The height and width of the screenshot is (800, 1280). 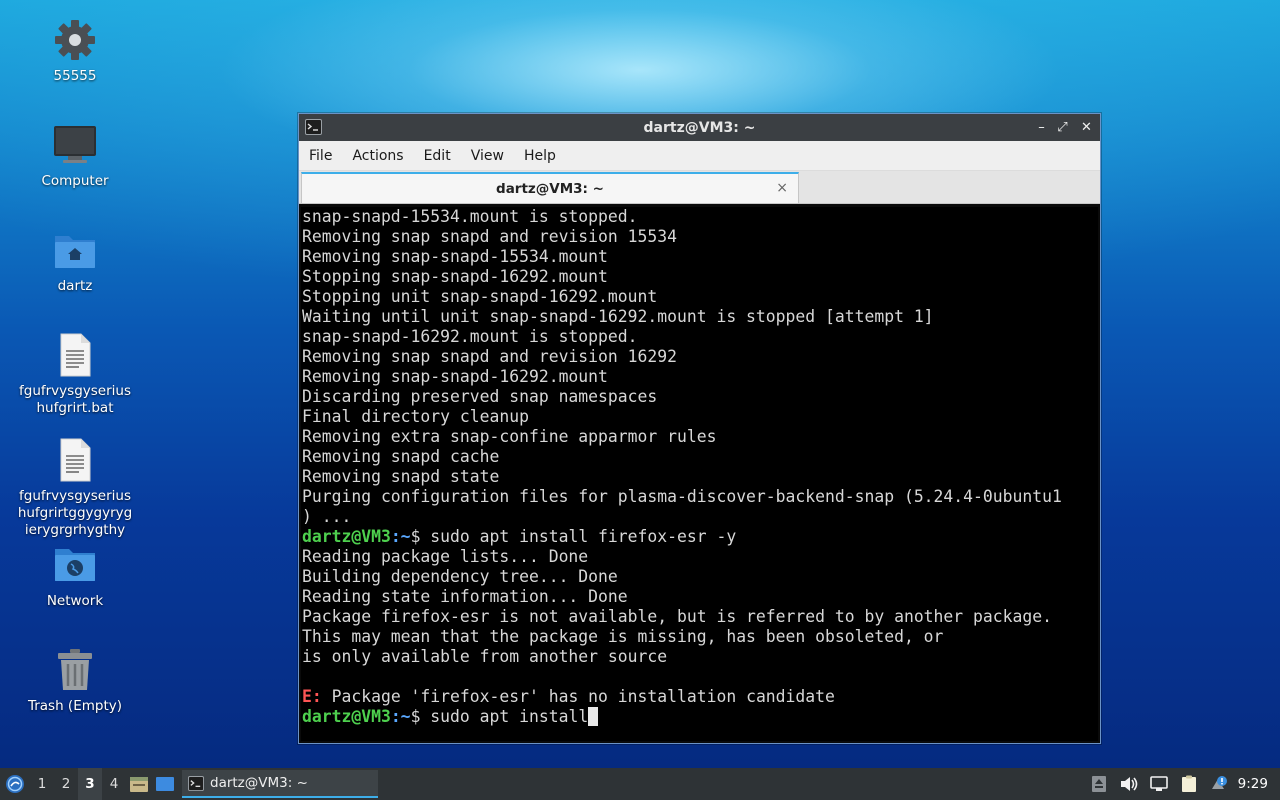 What do you see at coordinates (437, 156) in the screenshot?
I see `menu-edit: Edit` at bounding box center [437, 156].